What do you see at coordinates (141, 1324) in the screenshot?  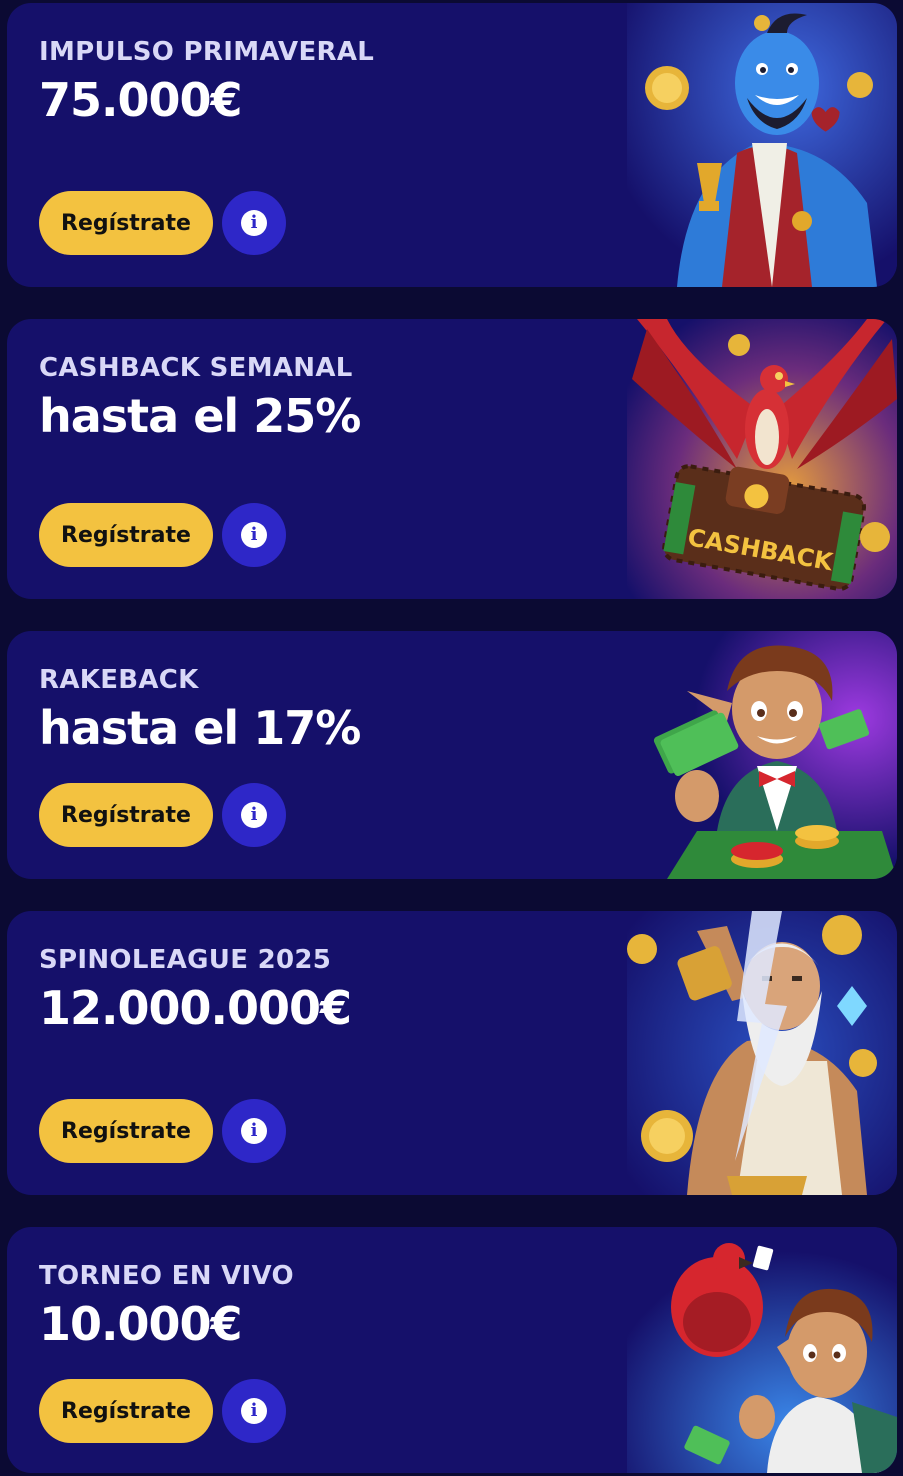 I see `promo-amount: 10.000€` at bounding box center [141, 1324].